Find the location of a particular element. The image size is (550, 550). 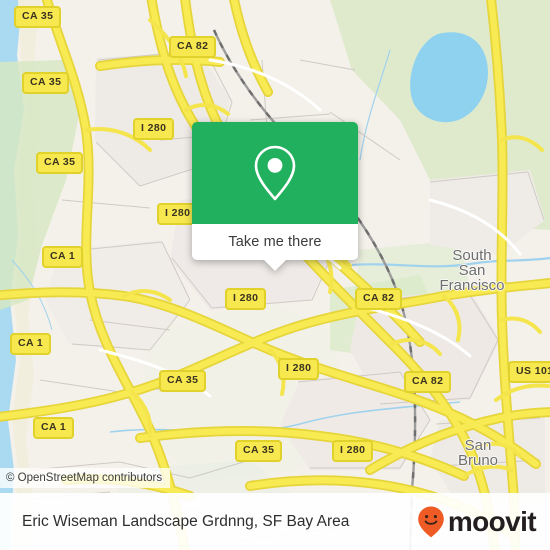

city-label: San Bruno is located at coordinates (478, 453).